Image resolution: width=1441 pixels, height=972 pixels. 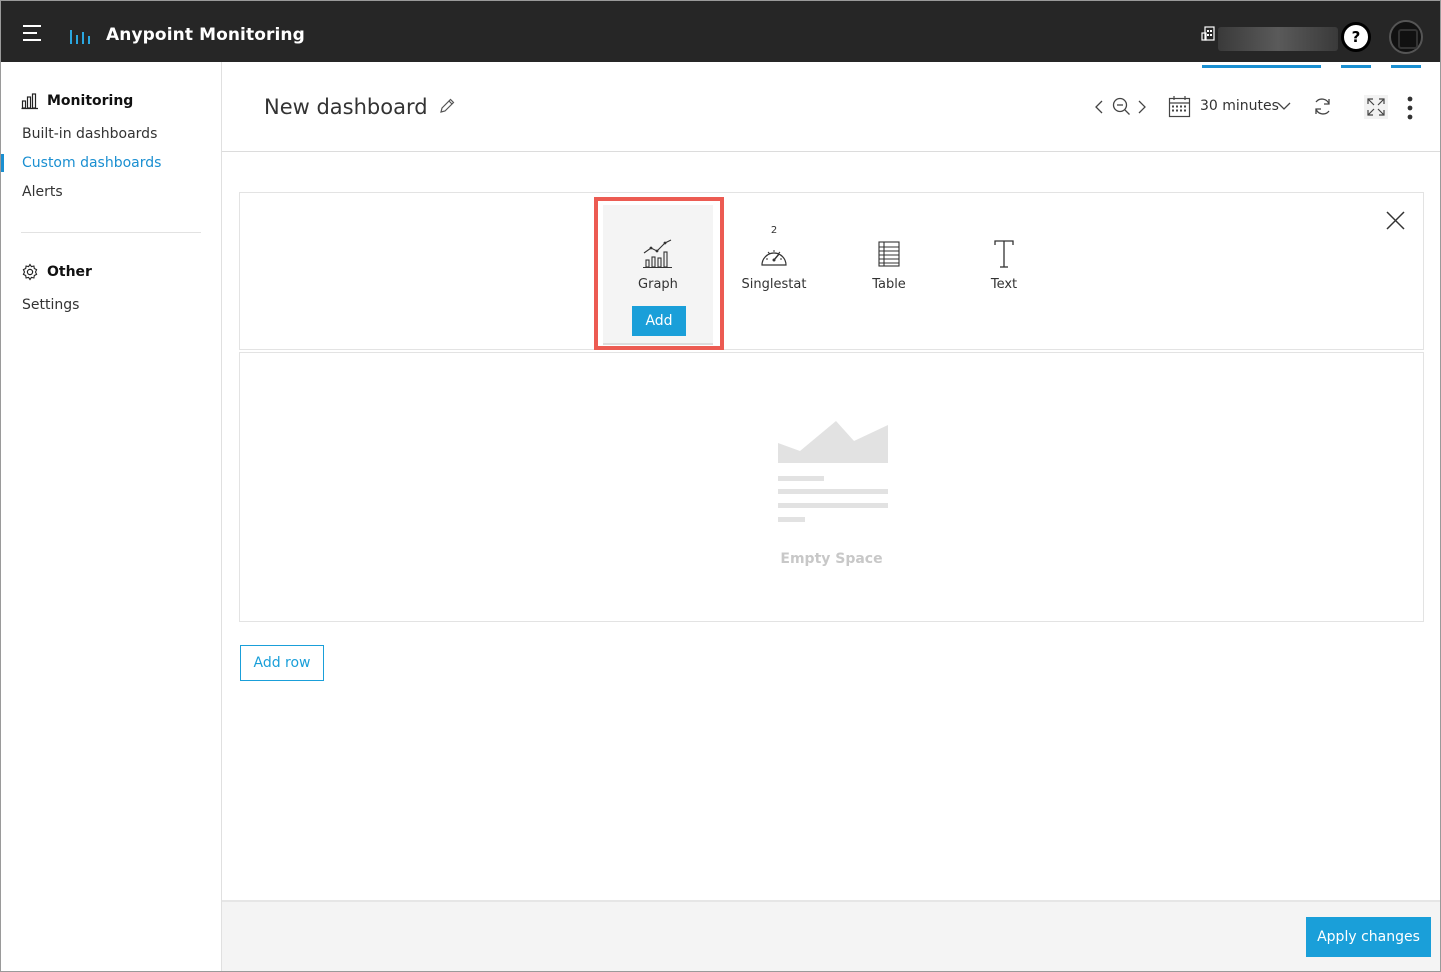 What do you see at coordinates (1099, 107) in the screenshot?
I see `chevron-left-icon` at bounding box center [1099, 107].